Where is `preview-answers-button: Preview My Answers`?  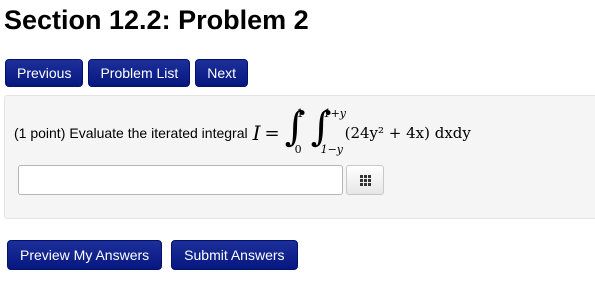 preview-answers-button: Preview My Answers is located at coordinates (85, 255).